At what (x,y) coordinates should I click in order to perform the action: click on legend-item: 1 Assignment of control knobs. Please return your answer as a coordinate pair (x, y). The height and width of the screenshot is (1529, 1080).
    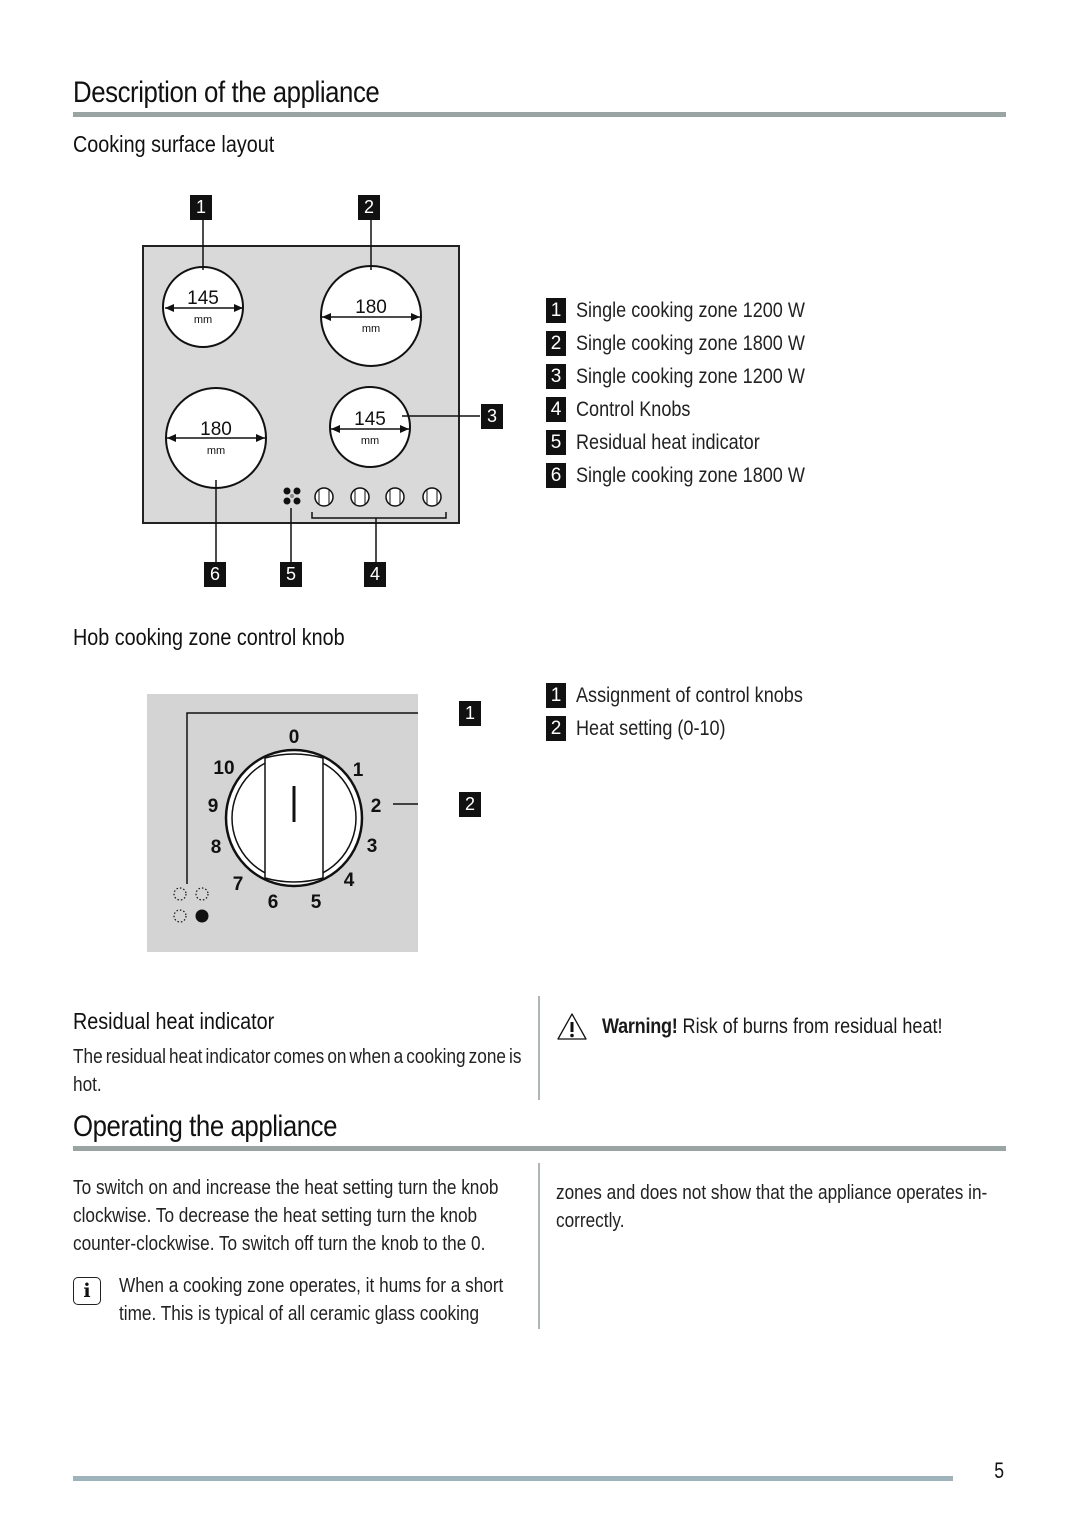
    Looking at the image, I should click on (693, 695).